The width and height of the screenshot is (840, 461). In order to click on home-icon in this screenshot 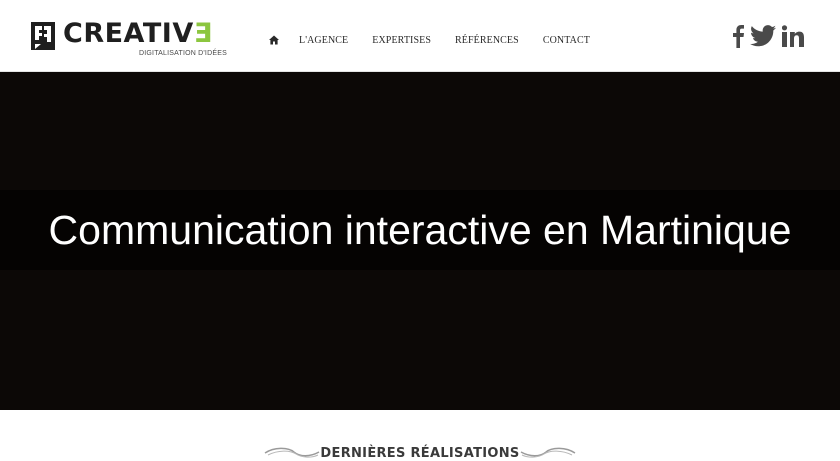, I will do `click(274, 40)`.